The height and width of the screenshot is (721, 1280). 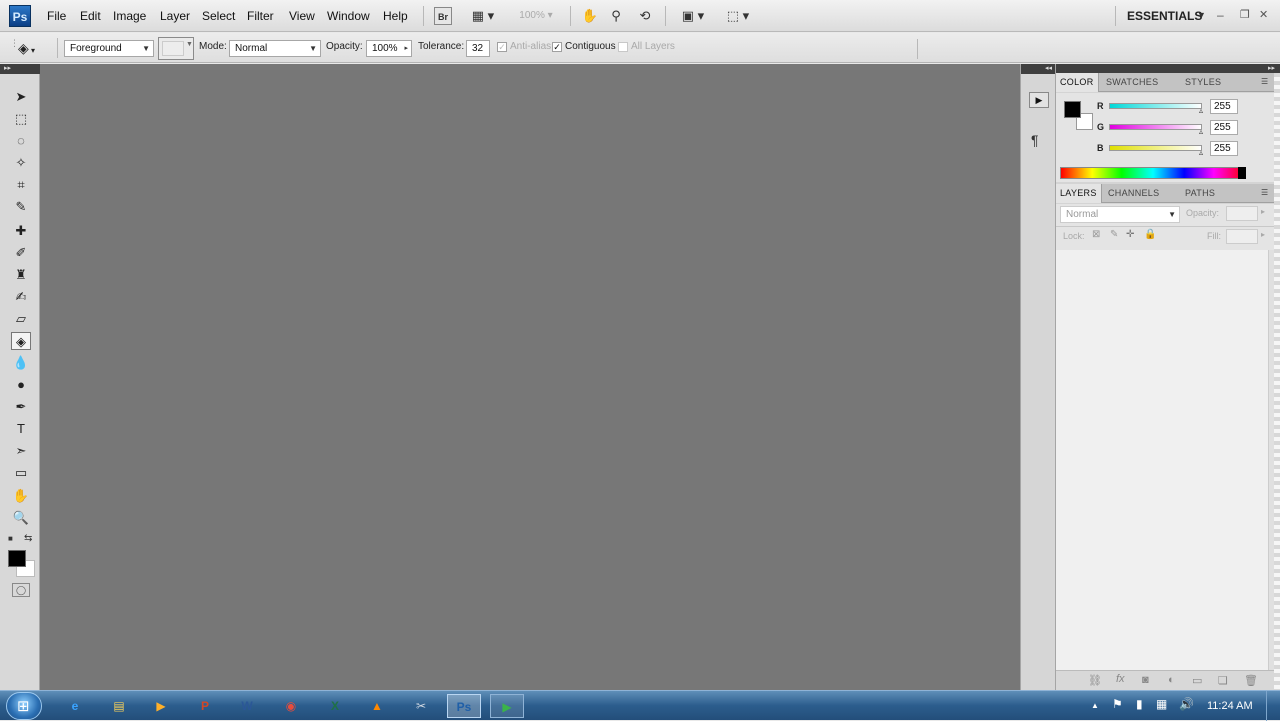 What do you see at coordinates (1161, 704) in the screenshot?
I see `network-icon: ▦` at bounding box center [1161, 704].